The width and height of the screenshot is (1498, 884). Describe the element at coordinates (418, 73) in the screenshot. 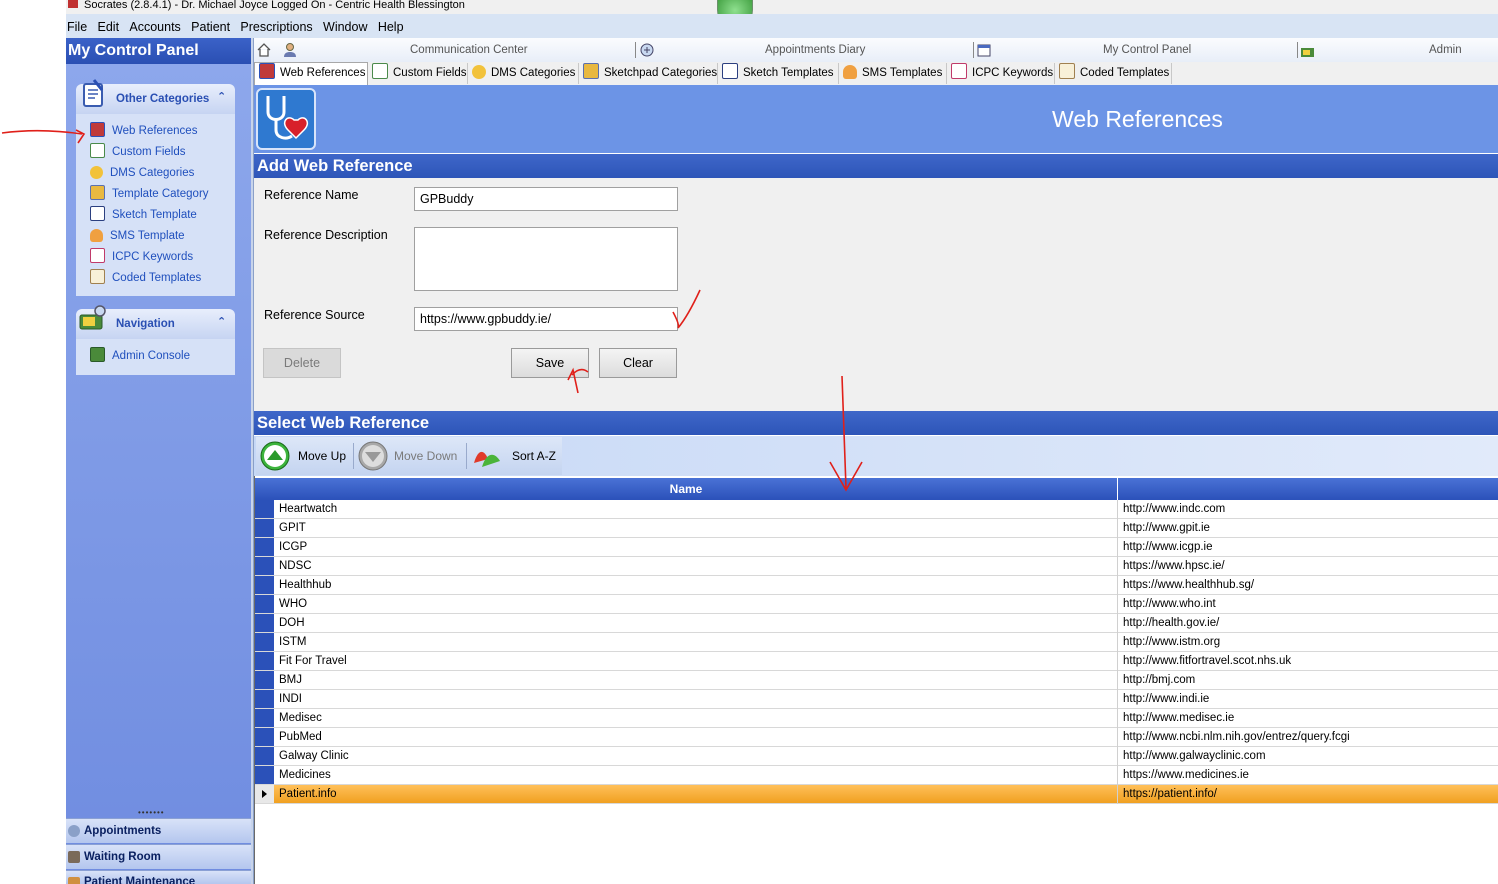

I see `tab-custom-fields: Custom Fields` at that location.